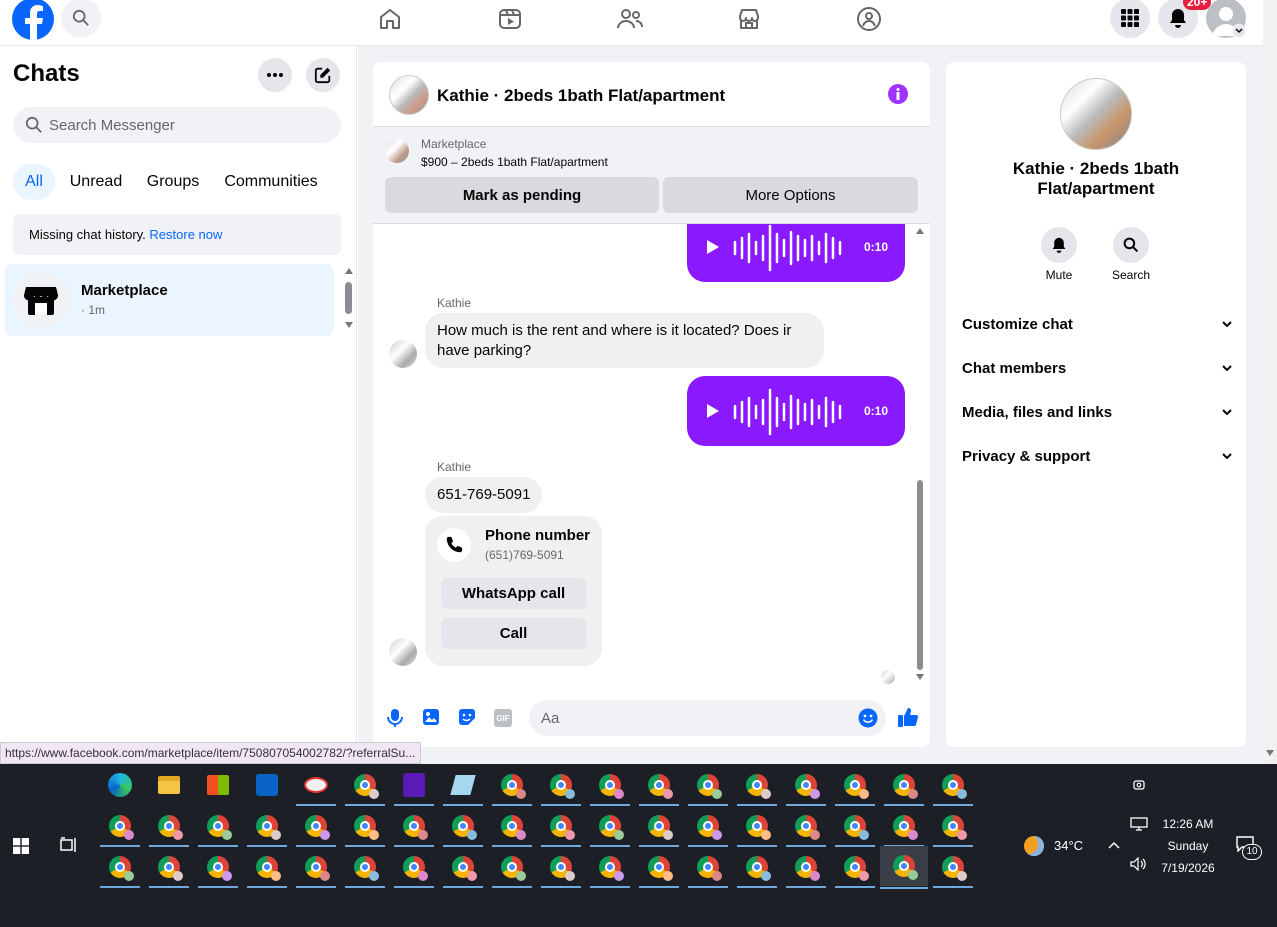 Image resolution: width=1277 pixels, height=927 pixels. I want to click on chat-list-item-marketplace: Marketplace · 1m, so click(169, 300).